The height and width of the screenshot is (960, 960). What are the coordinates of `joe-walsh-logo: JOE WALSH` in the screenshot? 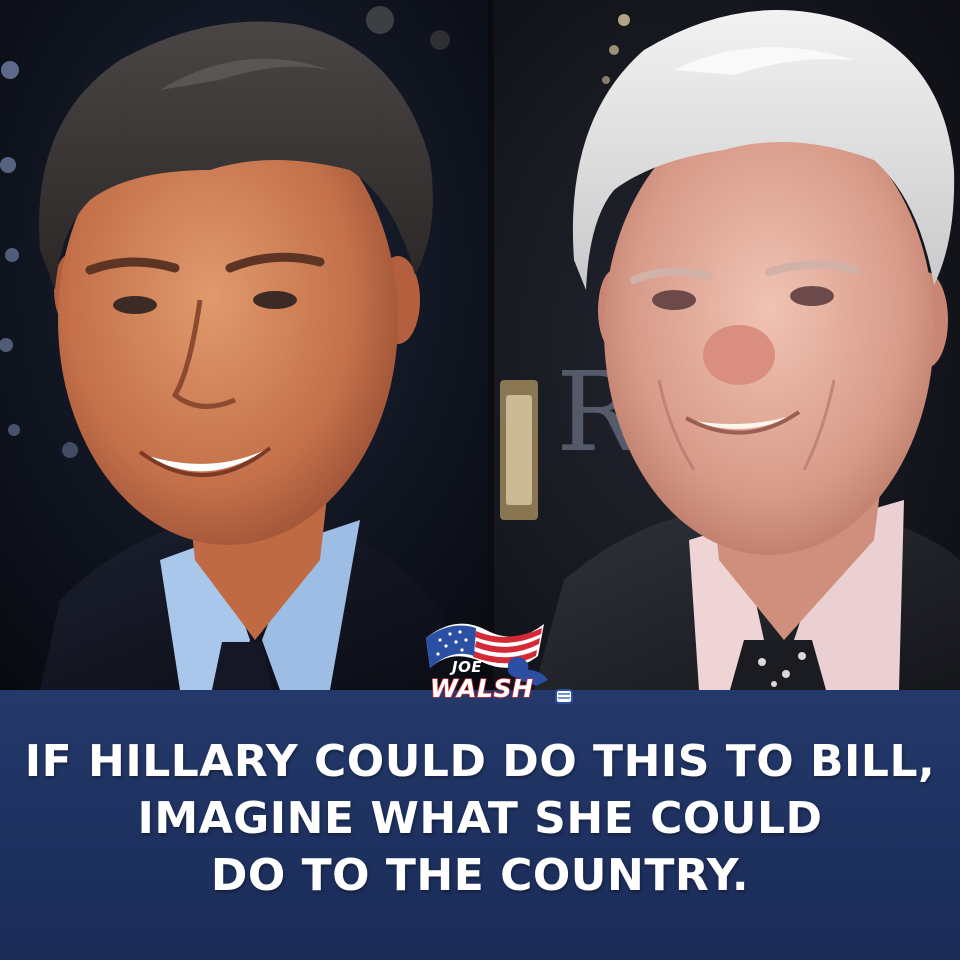 It's located at (500, 659).